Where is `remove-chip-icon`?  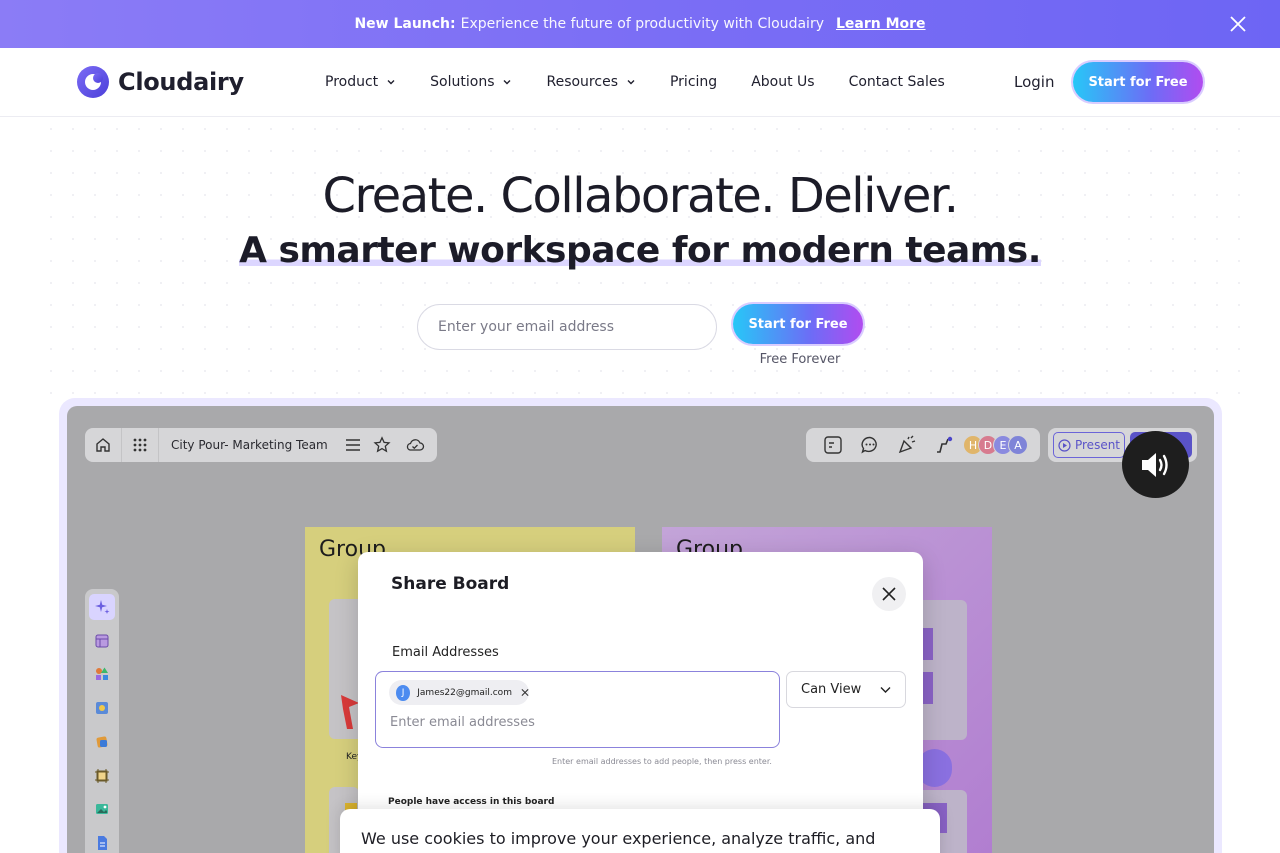
remove-chip-icon is located at coordinates (525, 692).